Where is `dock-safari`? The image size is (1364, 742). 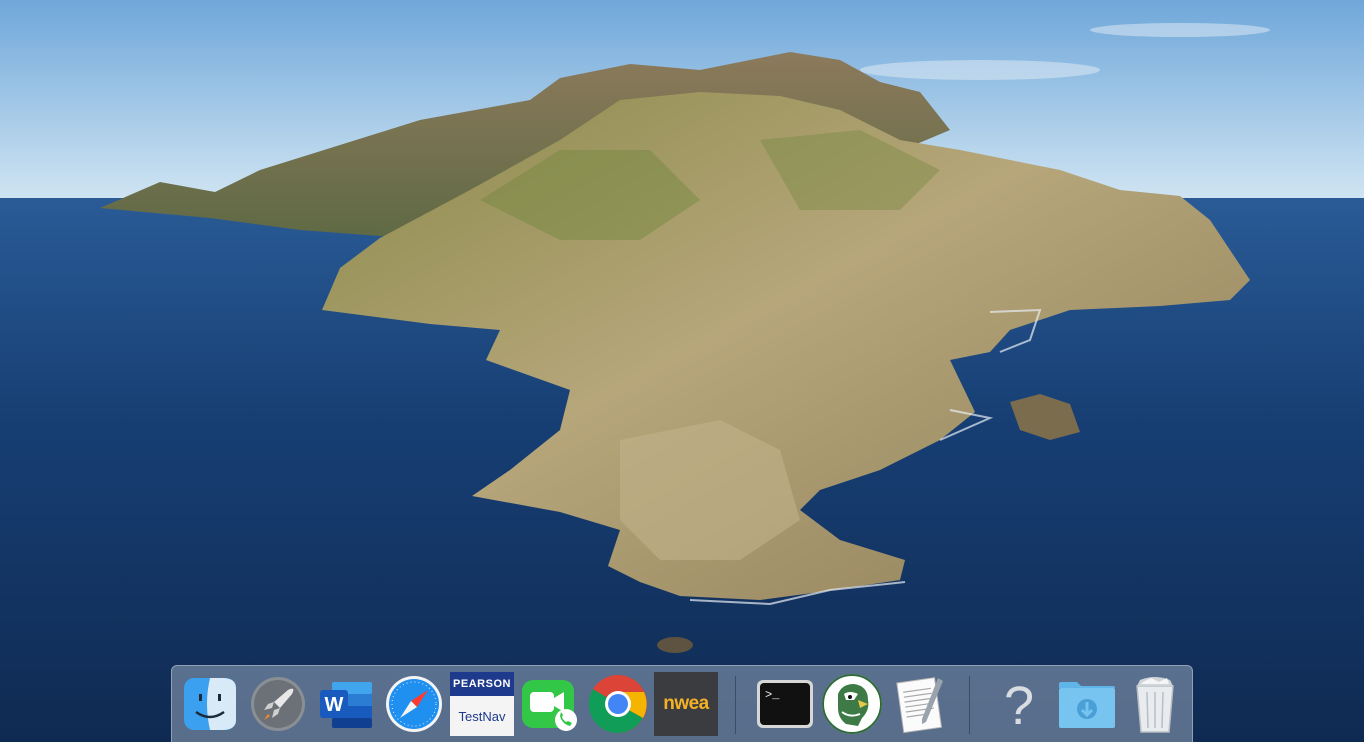 dock-safari is located at coordinates (414, 704).